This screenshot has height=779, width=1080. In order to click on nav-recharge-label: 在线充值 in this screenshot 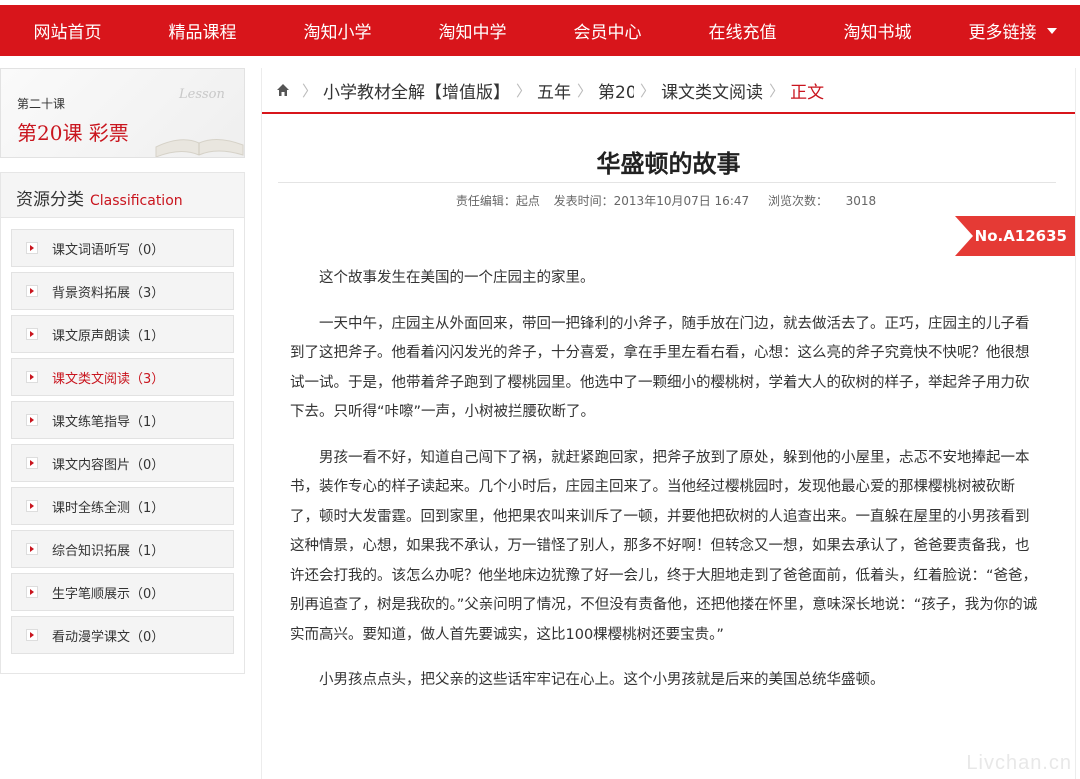, I will do `click(742, 33)`.